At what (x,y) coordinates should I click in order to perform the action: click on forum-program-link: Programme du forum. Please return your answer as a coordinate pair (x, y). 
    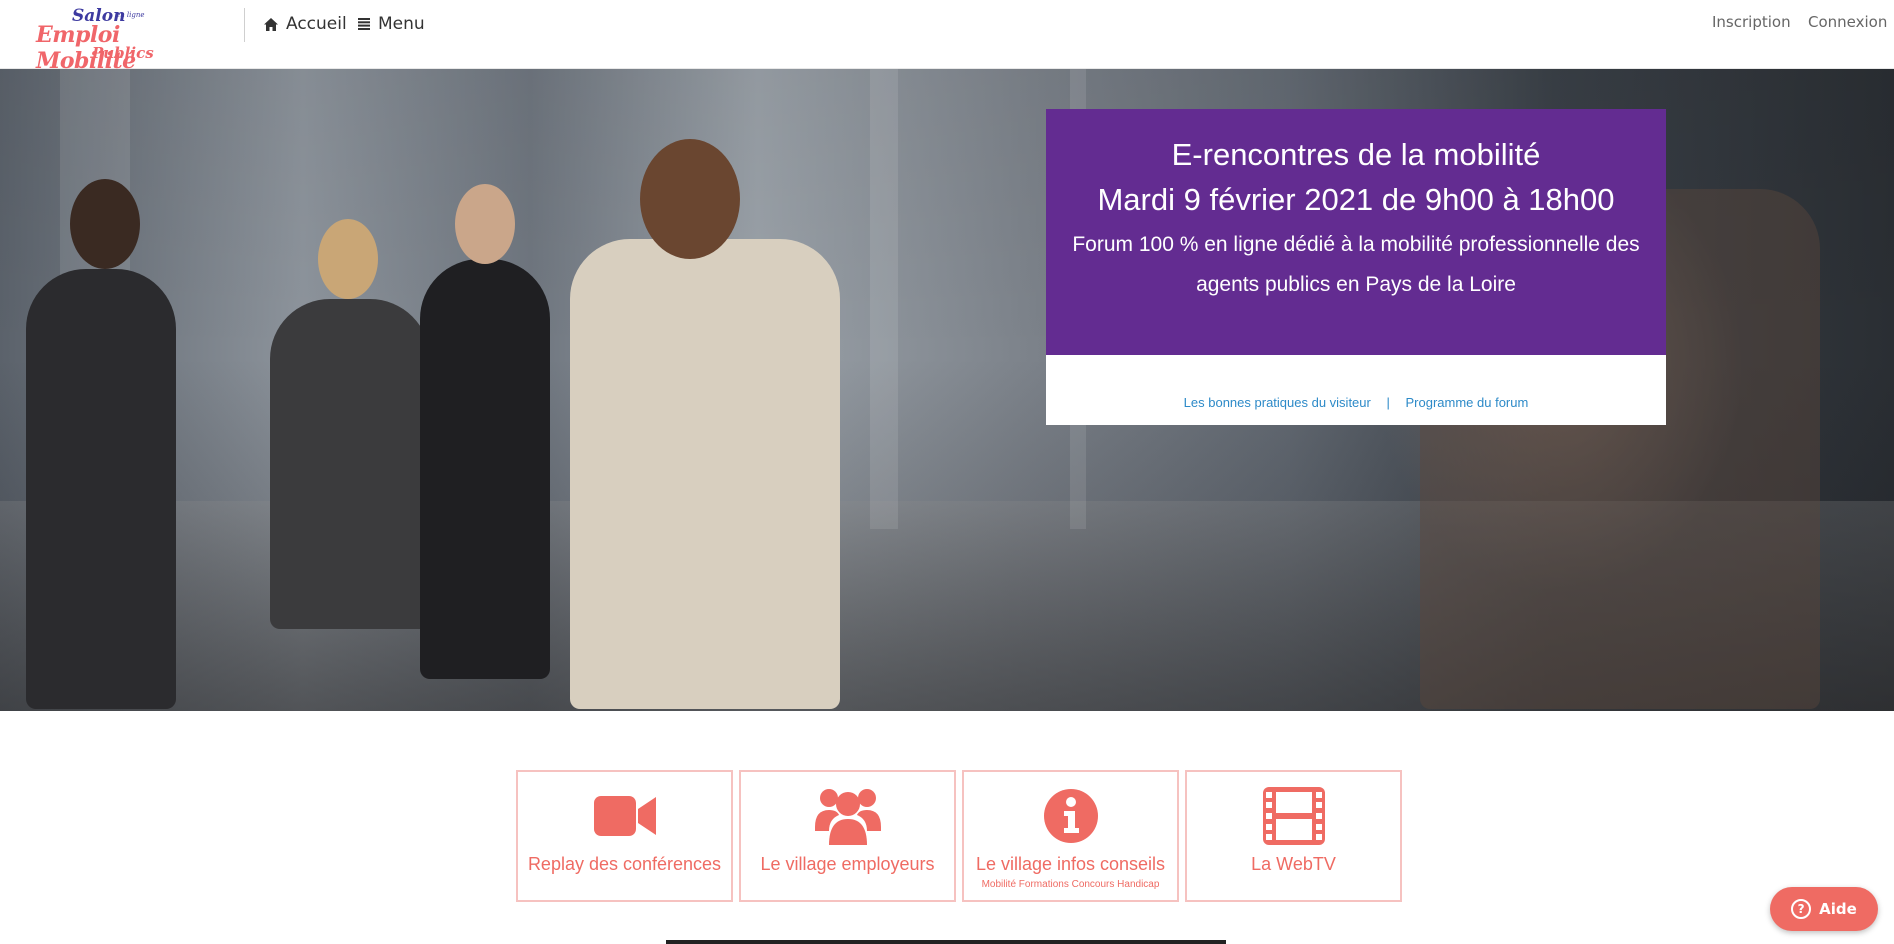
    Looking at the image, I should click on (1467, 402).